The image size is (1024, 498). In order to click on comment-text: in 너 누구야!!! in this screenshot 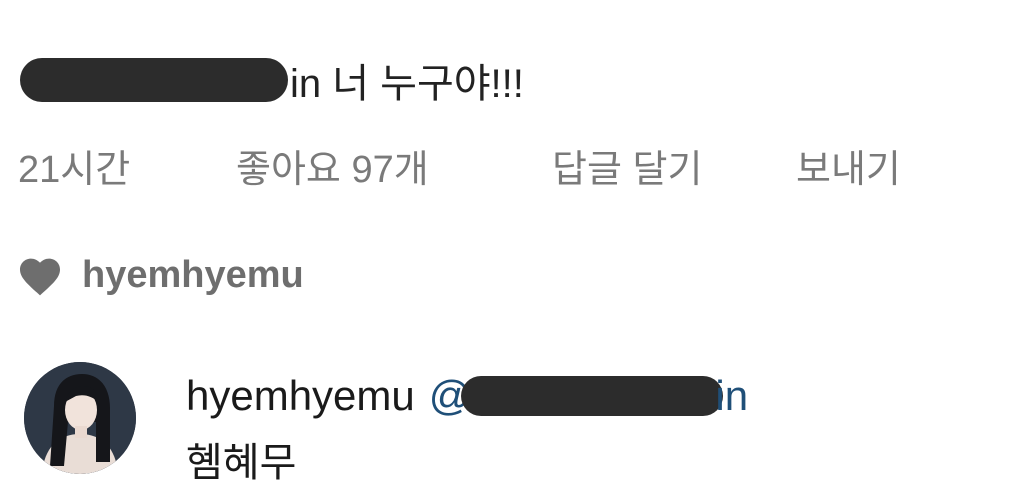, I will do `click(407, 84)`.